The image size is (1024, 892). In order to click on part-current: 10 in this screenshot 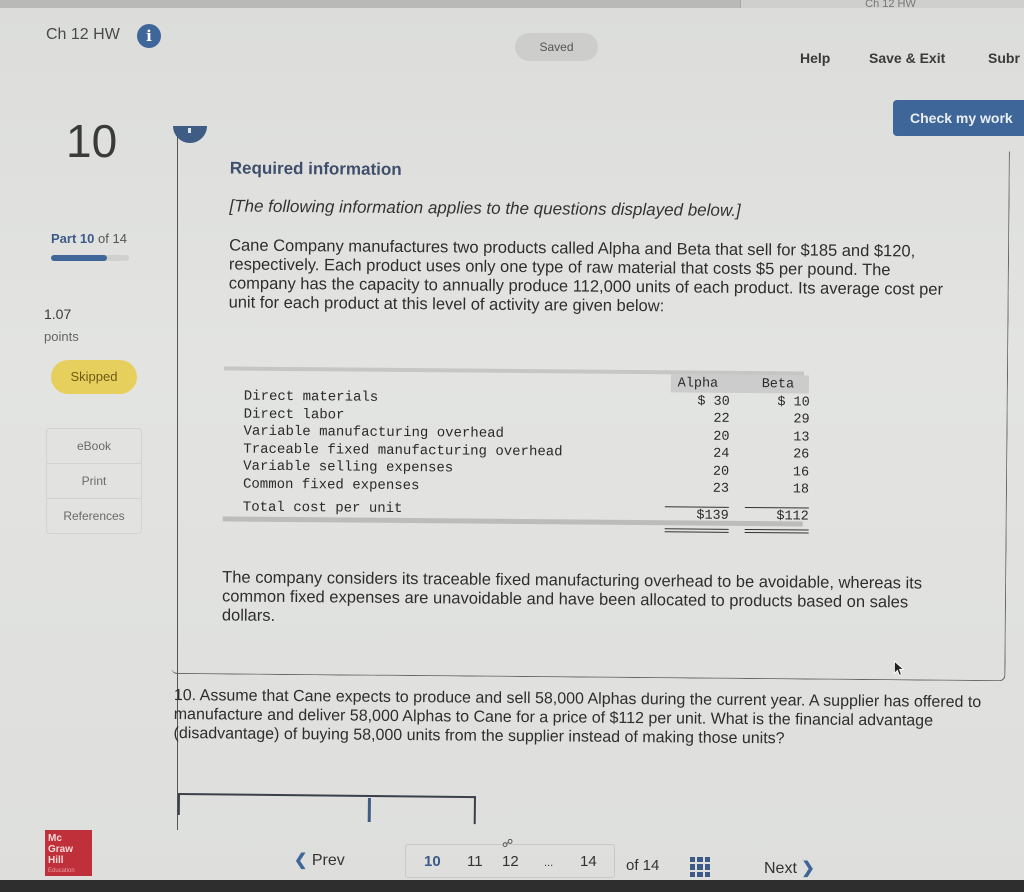, I will do `click(87, 238)`.